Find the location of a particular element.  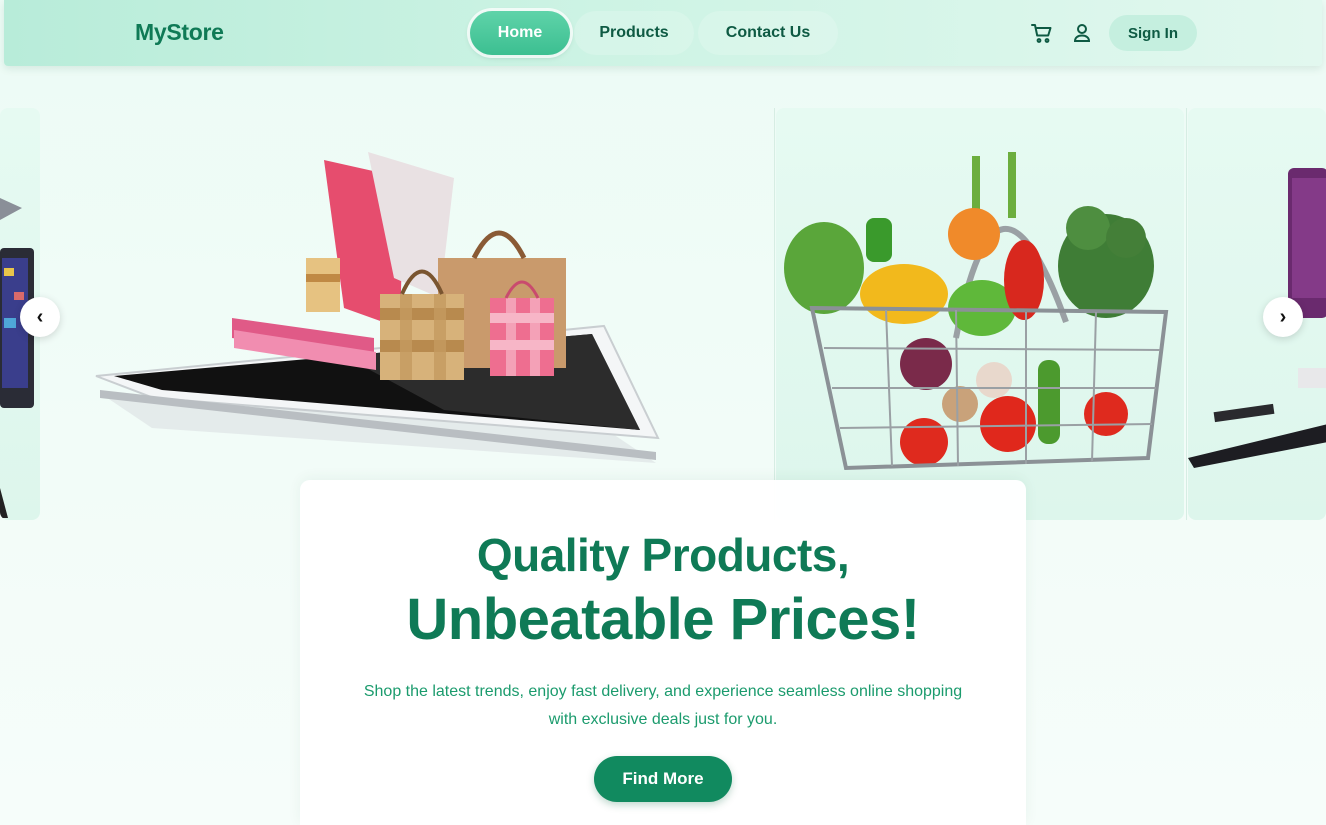

top-navbar: MyStore Home Products Contact Us Sign In is located at coordinates (663, 33).